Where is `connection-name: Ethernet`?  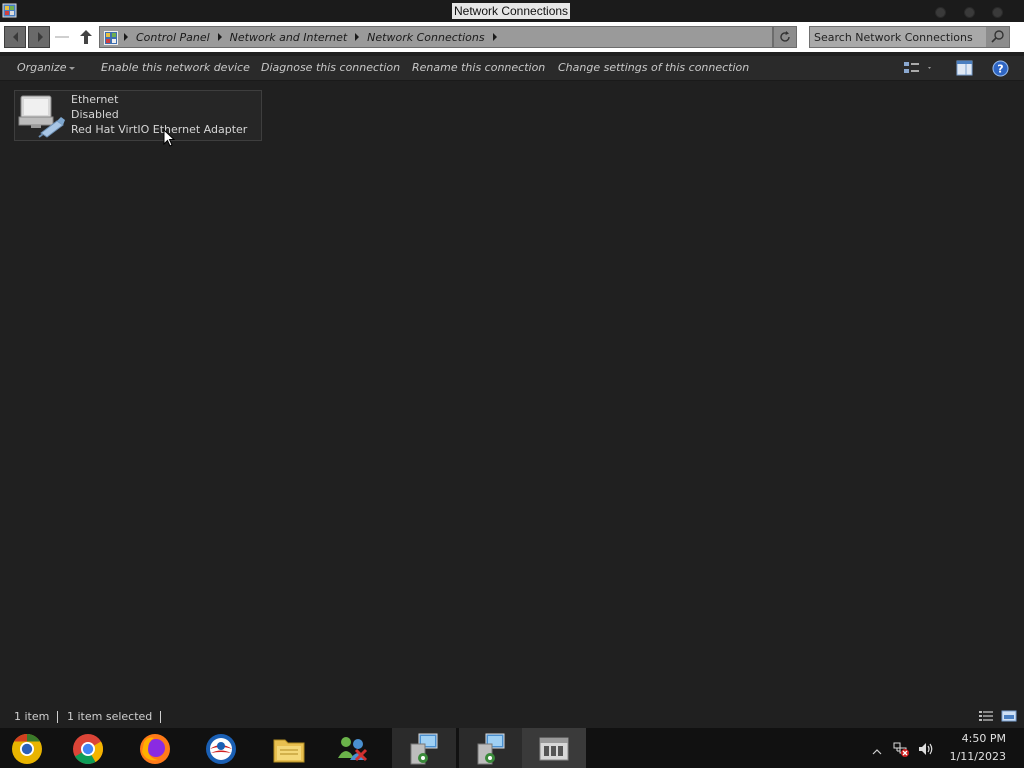
connection-name: Ethernet is located at coordinates (95, 99).